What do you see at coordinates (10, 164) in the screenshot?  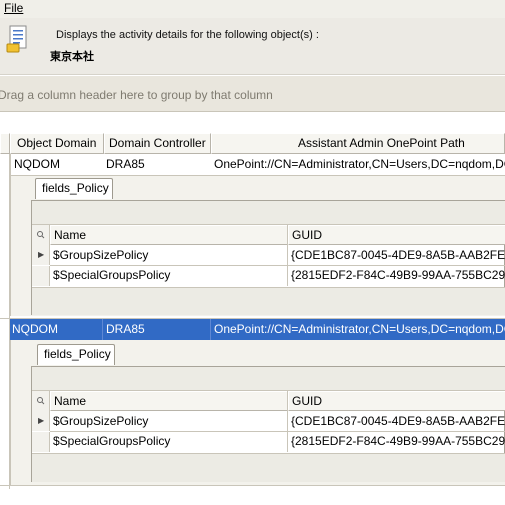 I see `grid-line` at bounding box center [10, 164].